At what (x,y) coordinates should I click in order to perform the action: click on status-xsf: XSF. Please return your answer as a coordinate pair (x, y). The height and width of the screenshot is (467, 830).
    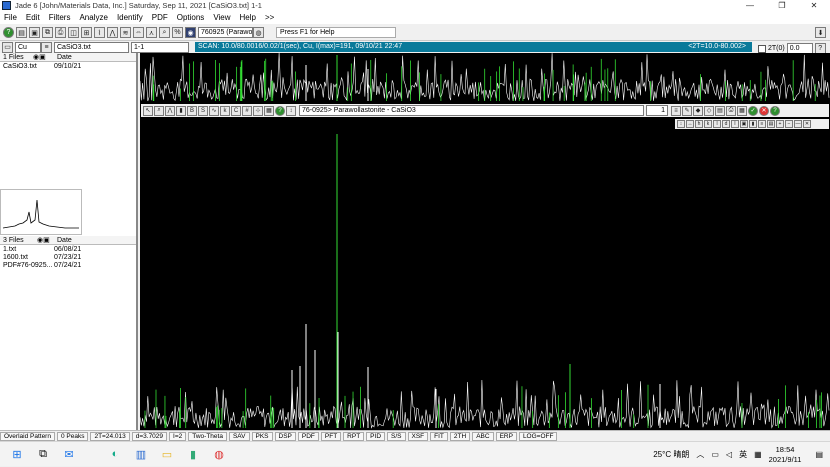
    Looking at the image, I should click on (418, 436).